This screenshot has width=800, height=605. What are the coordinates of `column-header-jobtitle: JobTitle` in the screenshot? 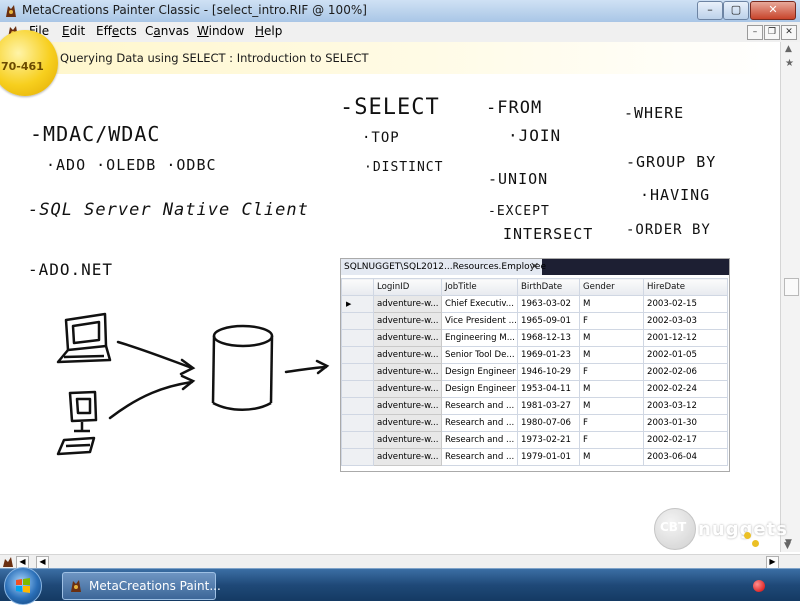 It's located at (479, 287).